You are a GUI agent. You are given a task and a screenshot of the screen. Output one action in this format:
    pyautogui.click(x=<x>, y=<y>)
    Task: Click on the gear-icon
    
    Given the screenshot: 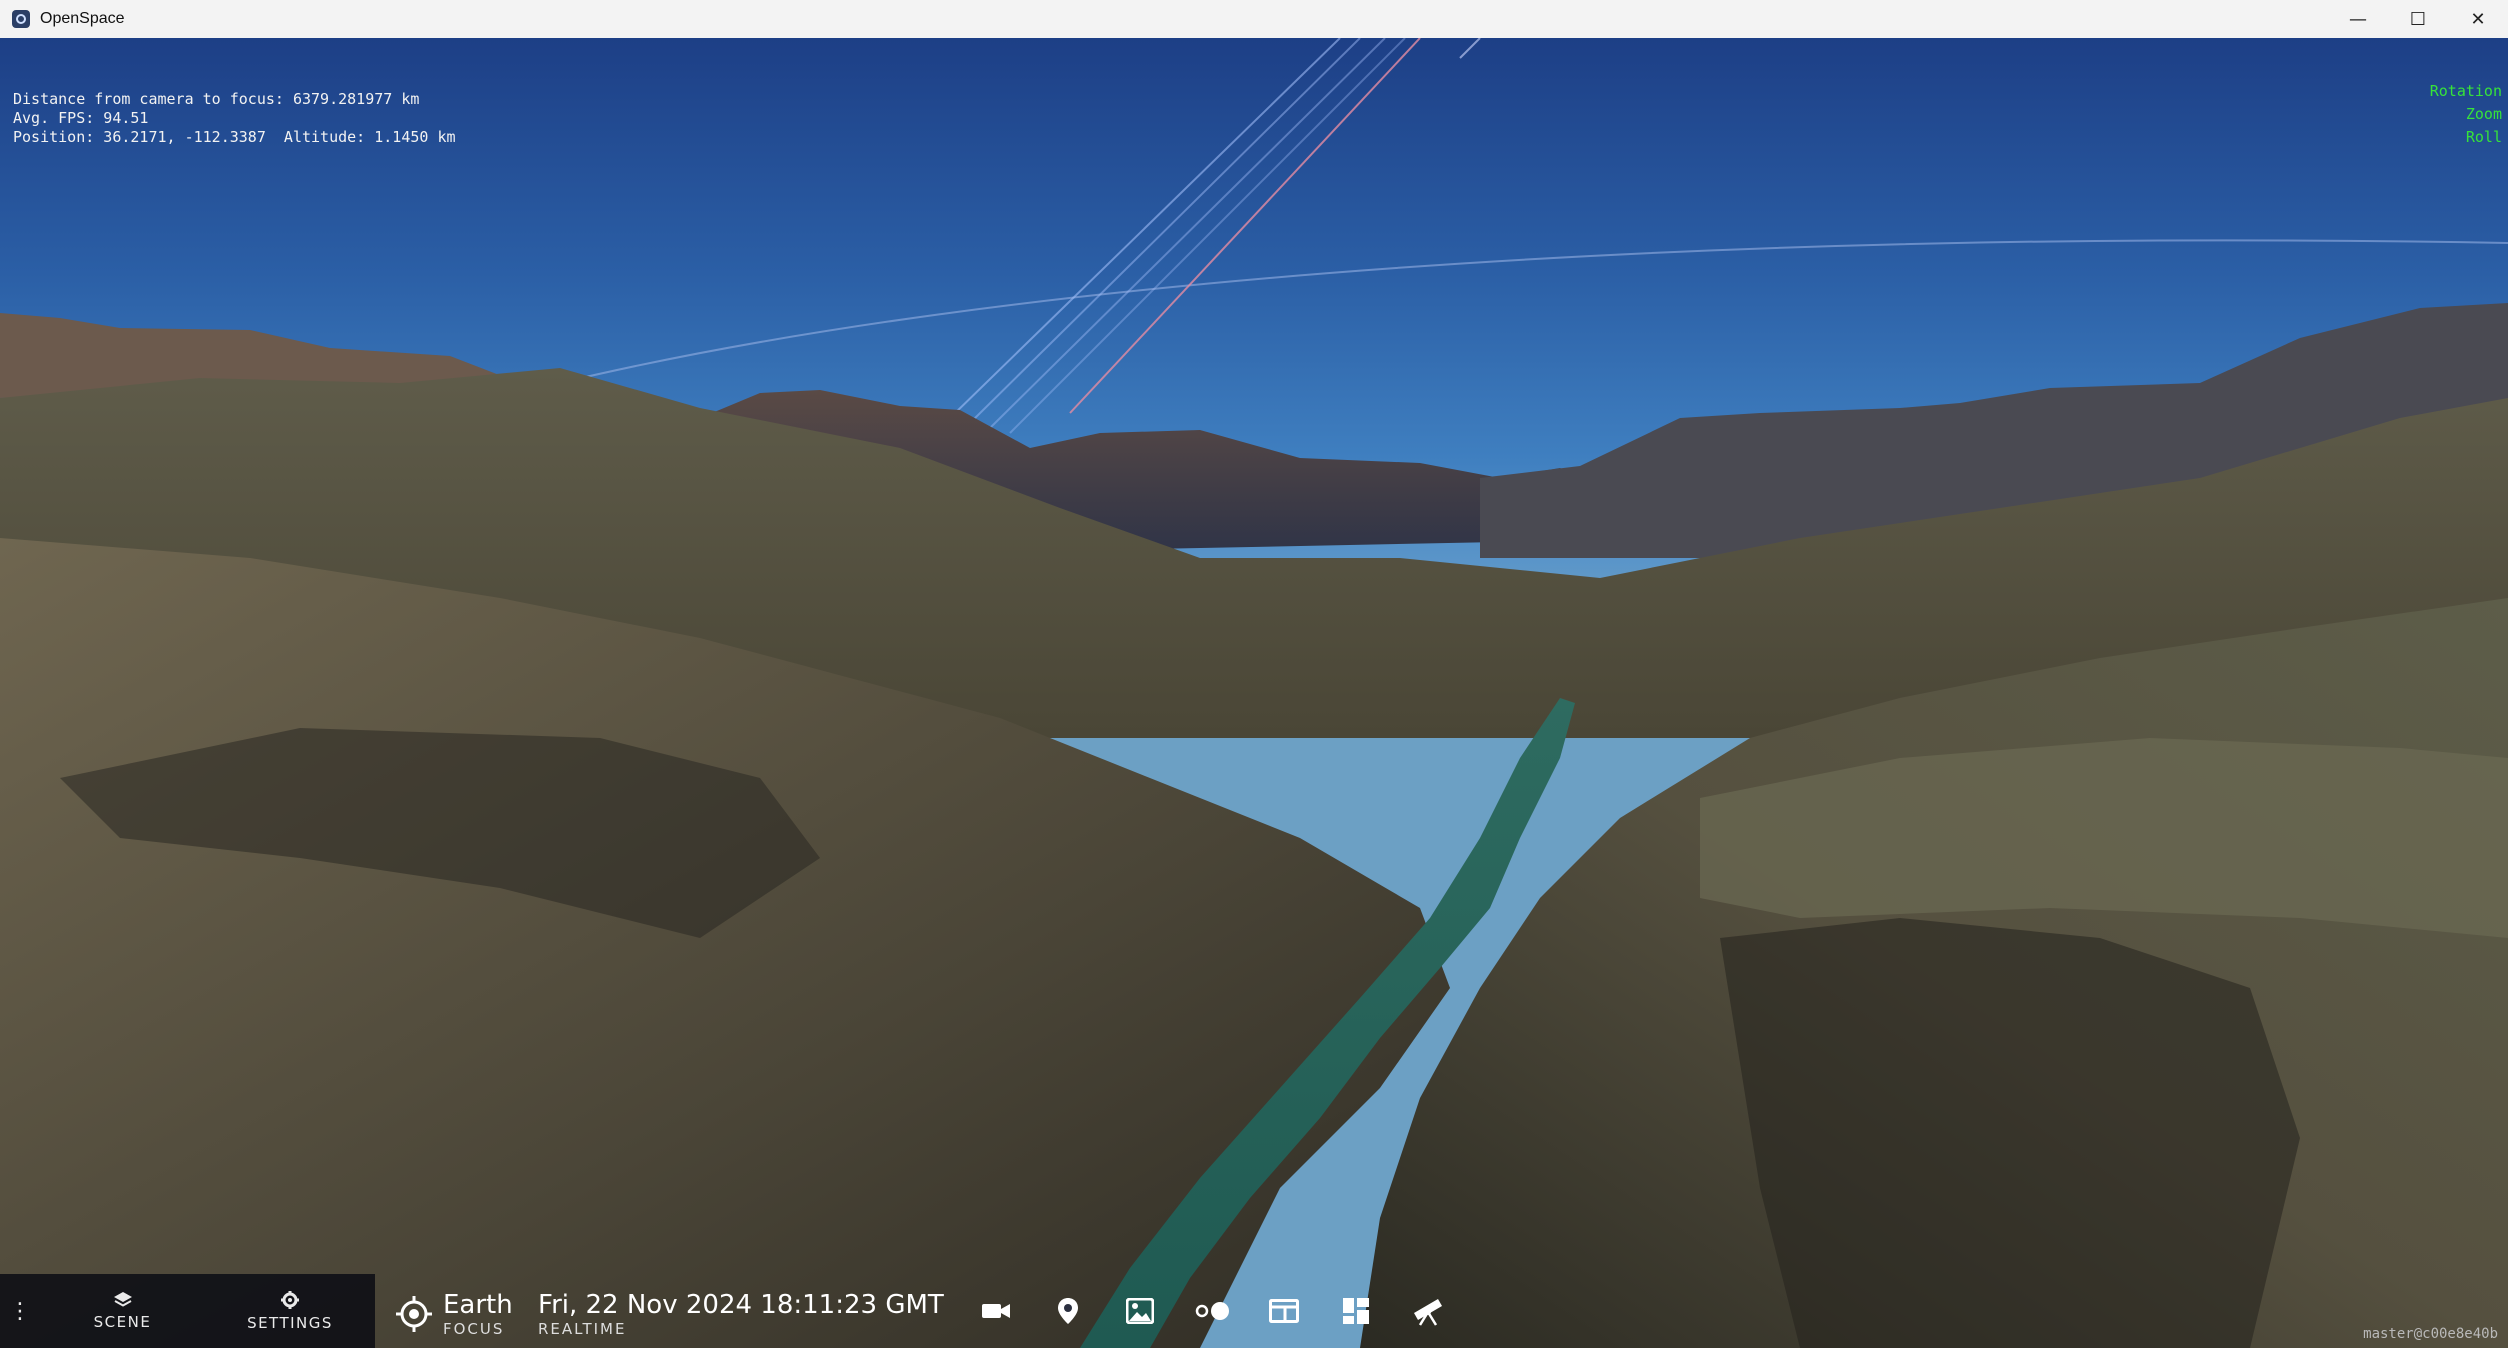 What is the action you would take?
    pyautogui.click(x=290, y=1300)
    